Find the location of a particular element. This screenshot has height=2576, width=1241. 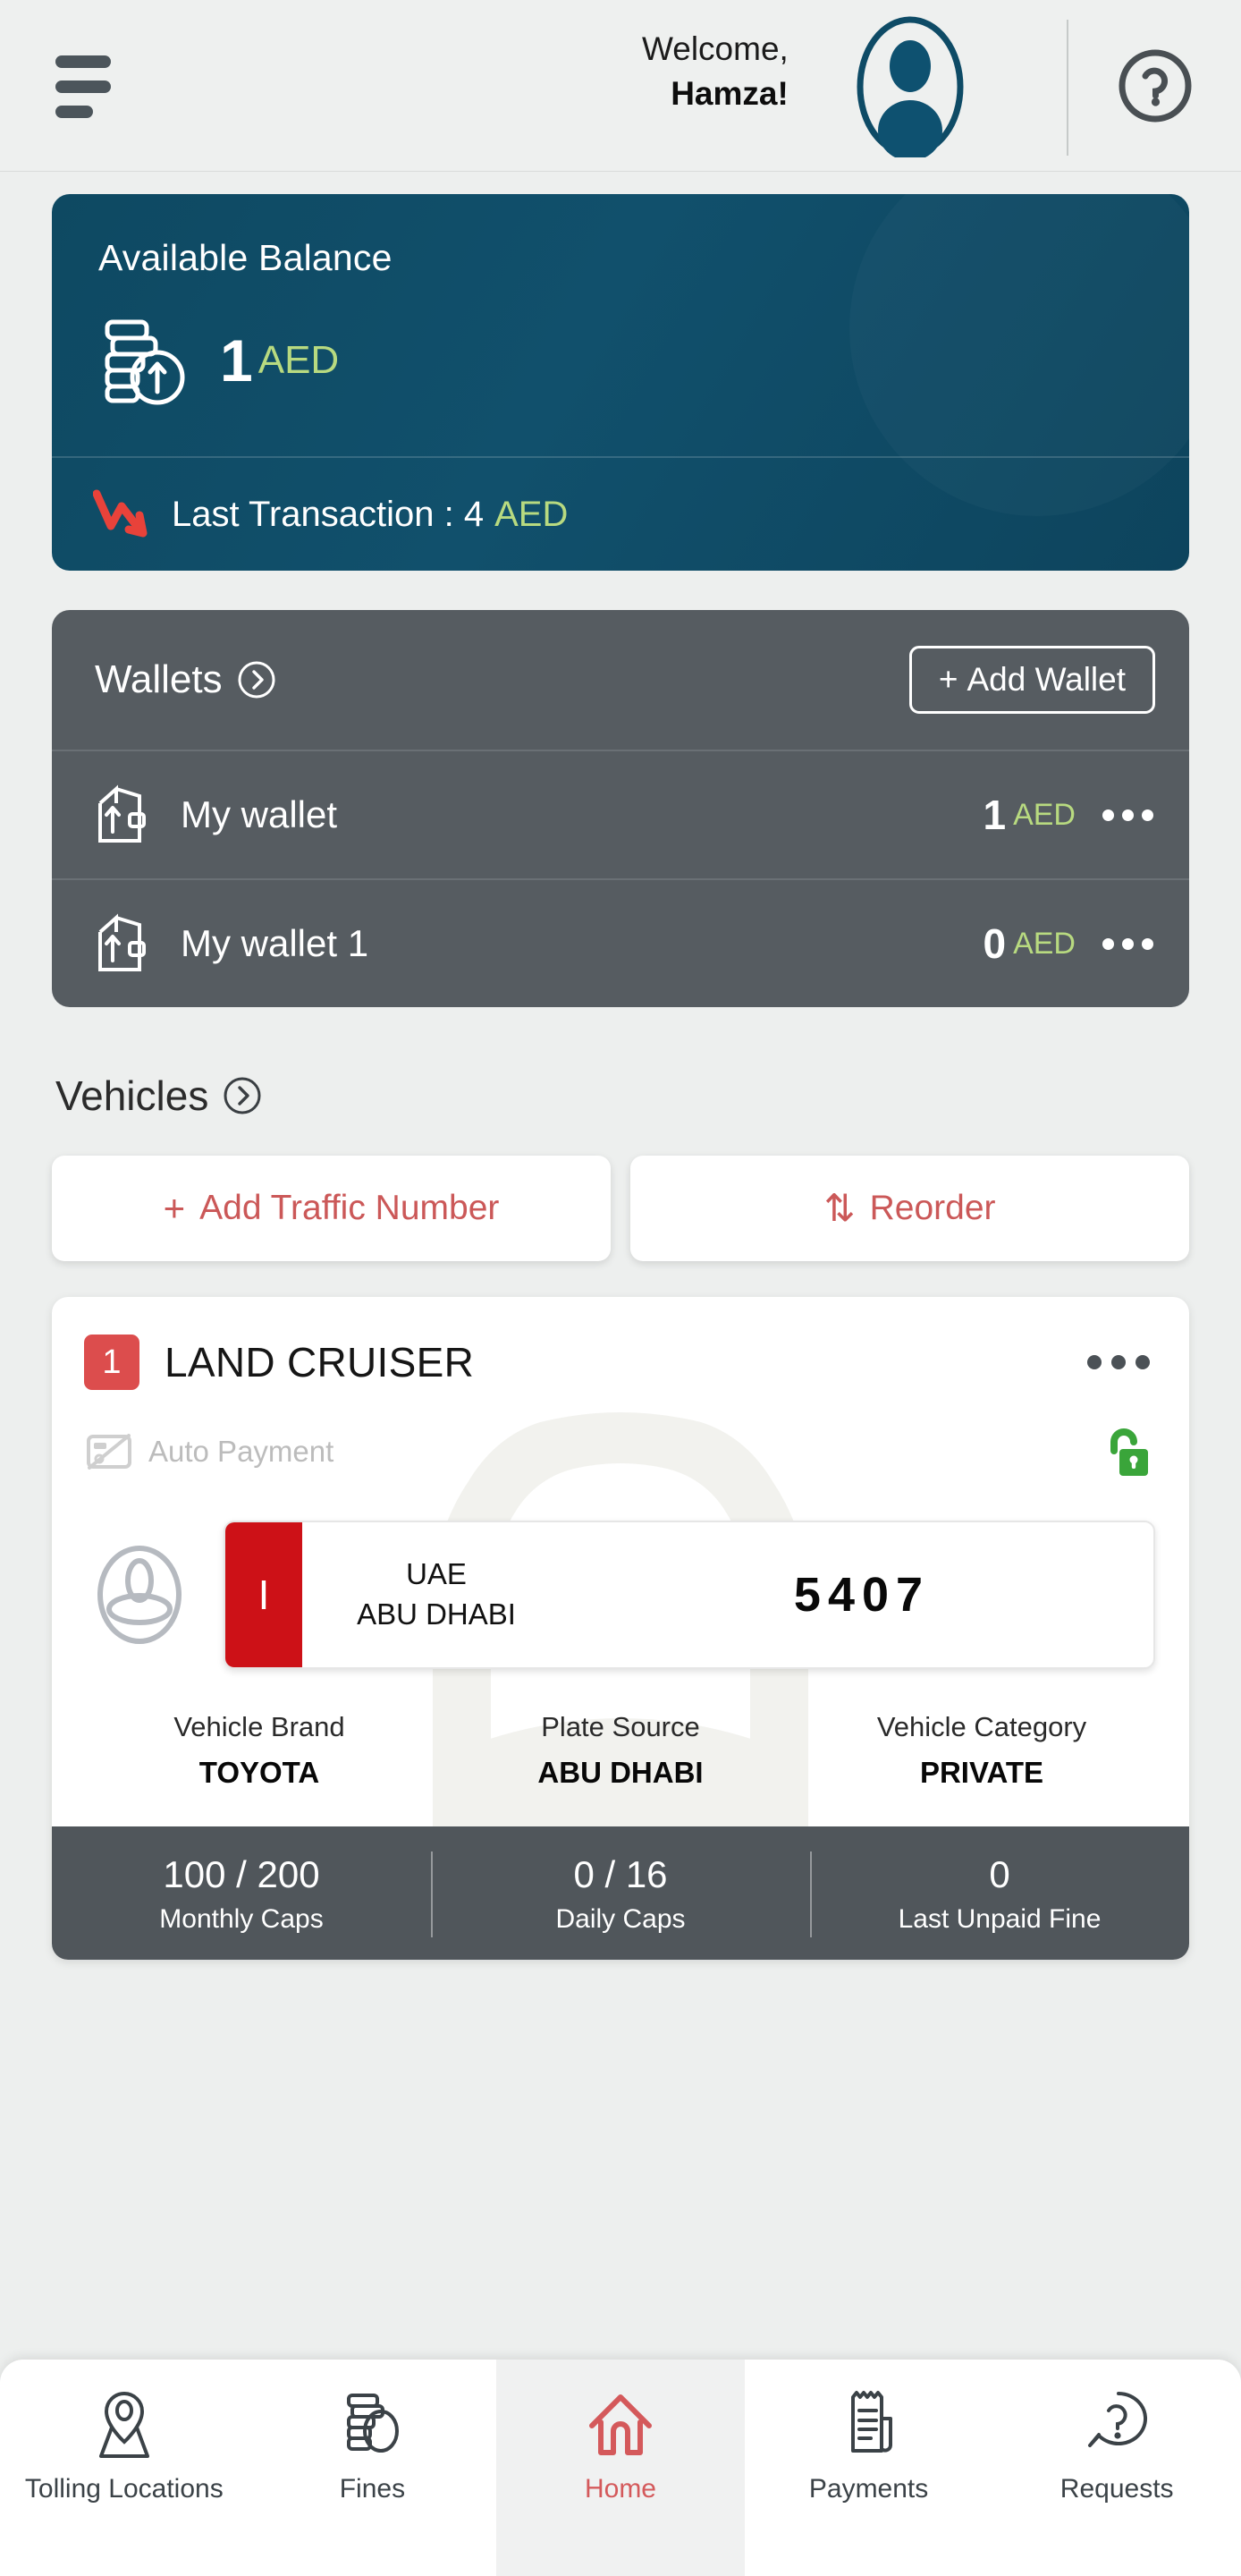

welcome-greeting: Welcome, Hamza! is located at coordinates (715, 71).